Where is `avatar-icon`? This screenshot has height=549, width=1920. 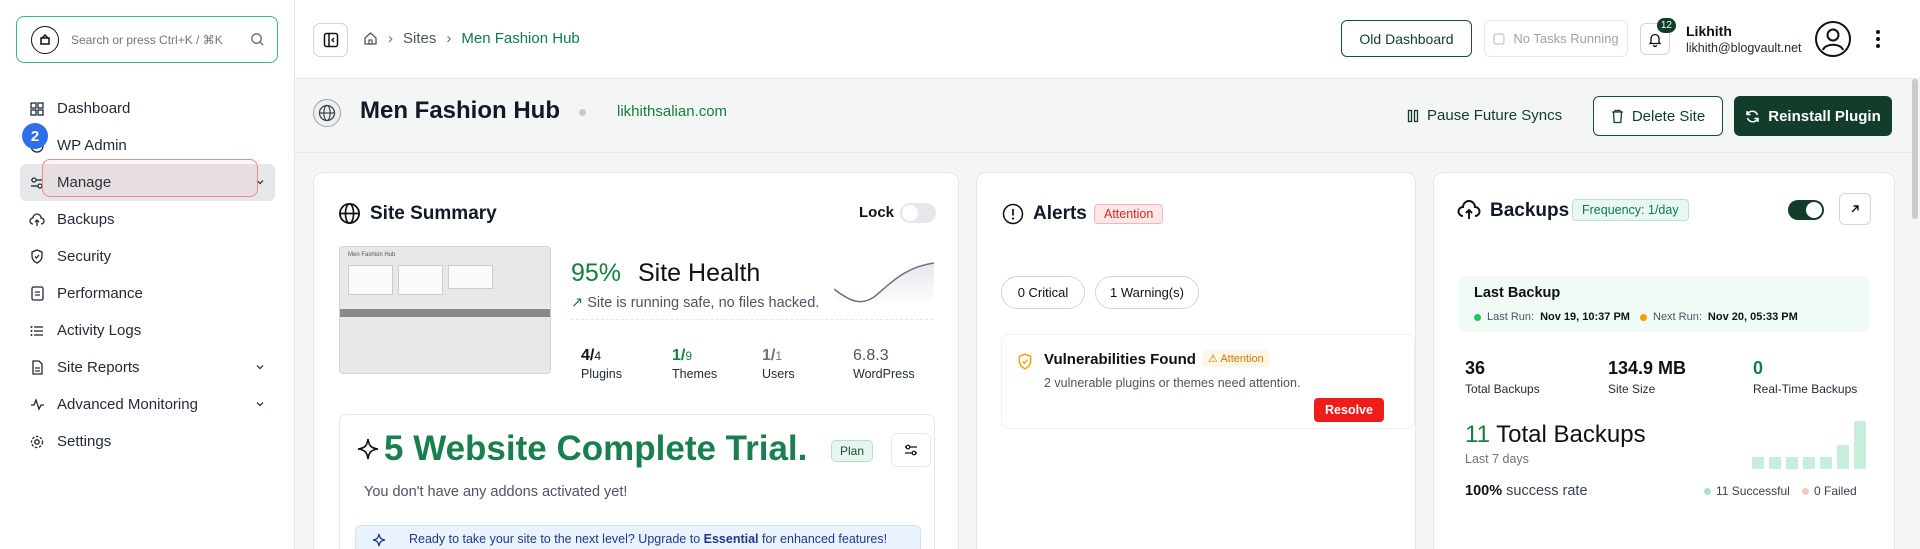
avatar-icon is located at coordinates (1833, 39).